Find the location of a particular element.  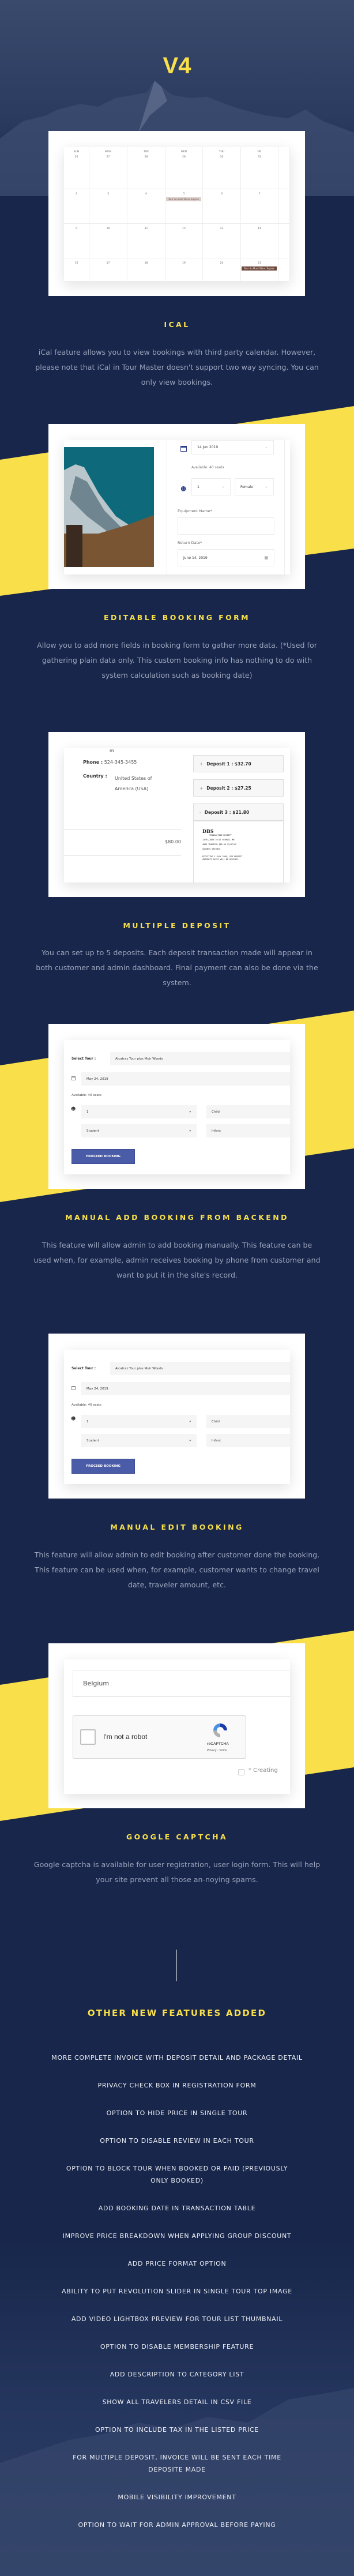

people-select: 1 ⌄ is located at coordinates (211, 487).